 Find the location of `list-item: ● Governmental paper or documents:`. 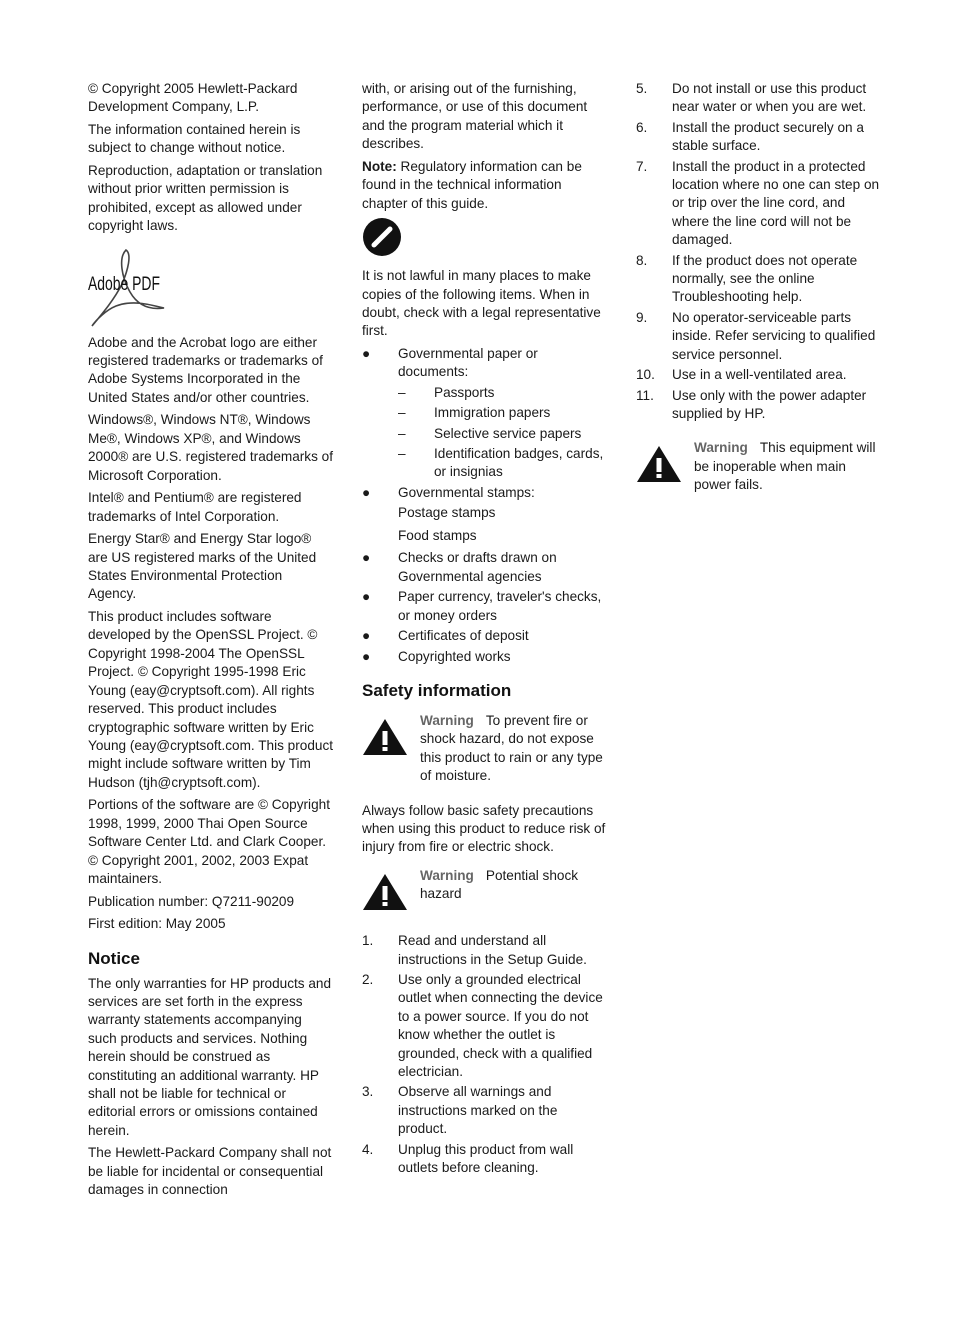

list-item: ● Governmental paper or documents: is located at coordinates (484, 363).